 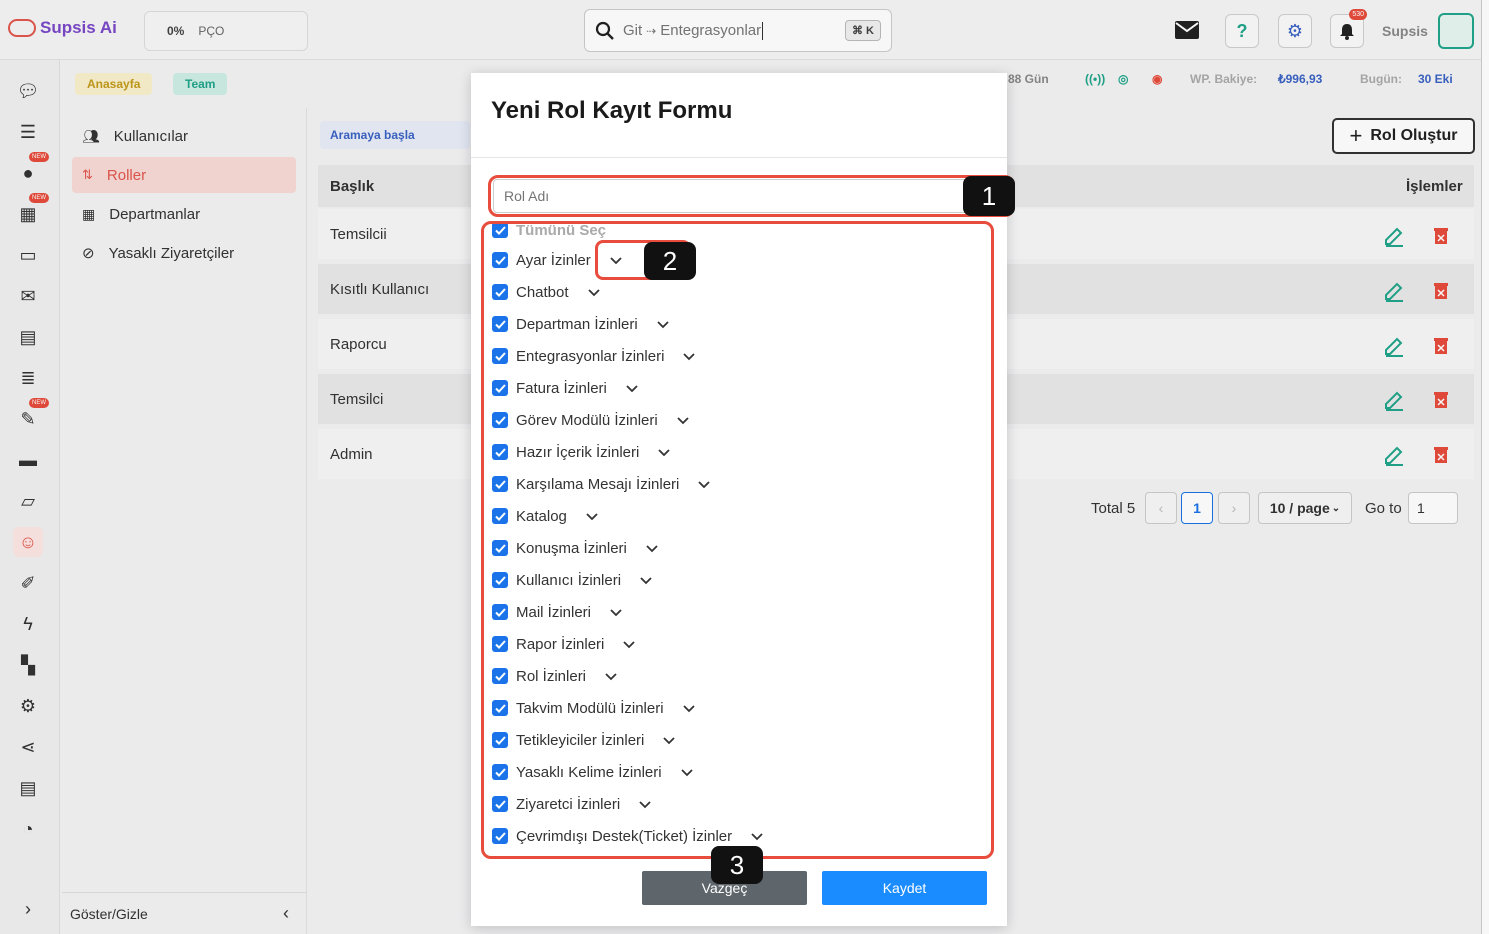 What do you see at coordinates (612, 110) in the screenshot?
I see `modal-title: Yeni Rol Kayıt Formu` at bounding box center [612, 110].